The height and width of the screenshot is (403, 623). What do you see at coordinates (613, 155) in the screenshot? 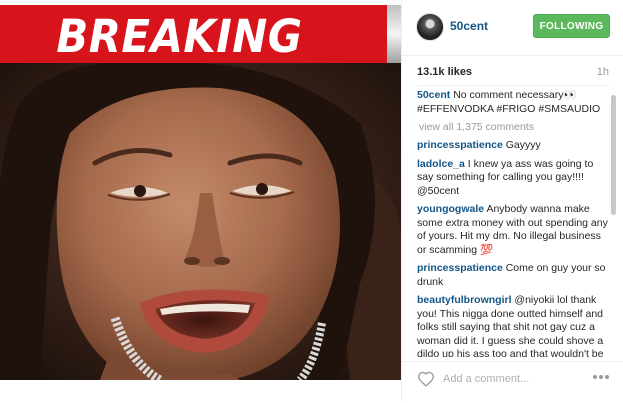
I see `comments-scrollbar` at bounding box center [613, 155].